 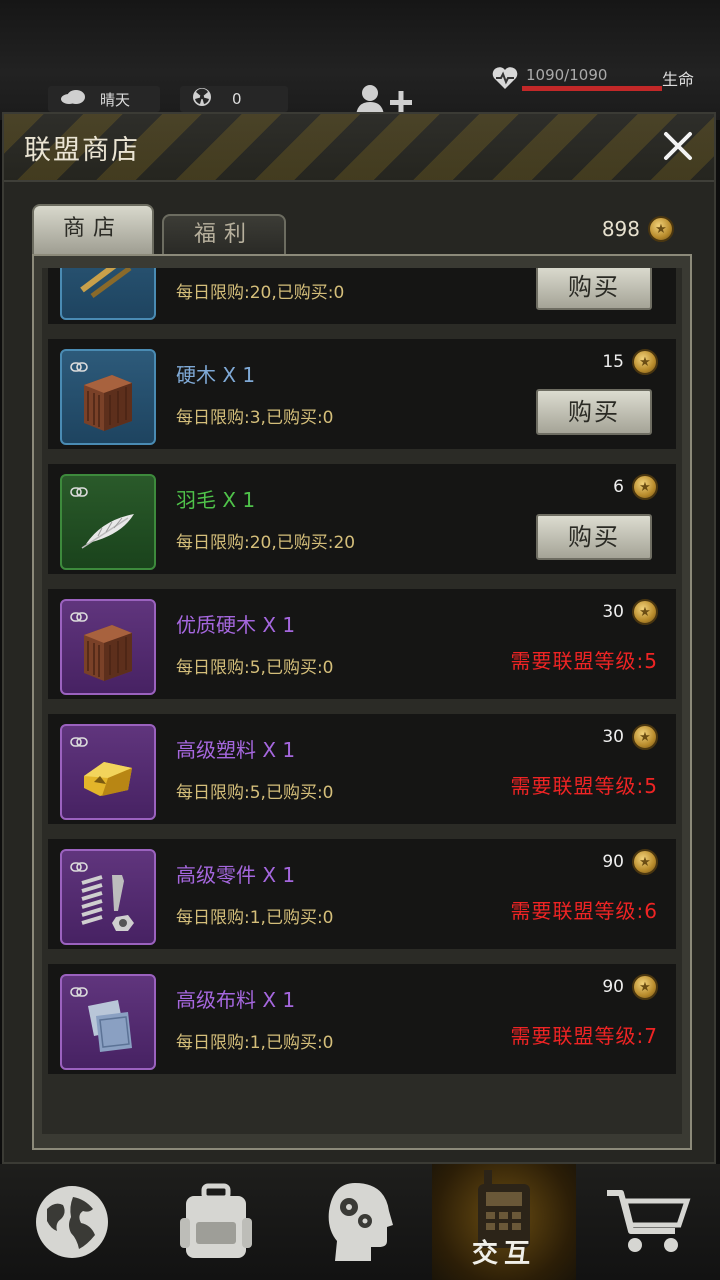 I want to click on alliance-level-requirement: 需要联盟等级:6, so click(x=584, y=911).